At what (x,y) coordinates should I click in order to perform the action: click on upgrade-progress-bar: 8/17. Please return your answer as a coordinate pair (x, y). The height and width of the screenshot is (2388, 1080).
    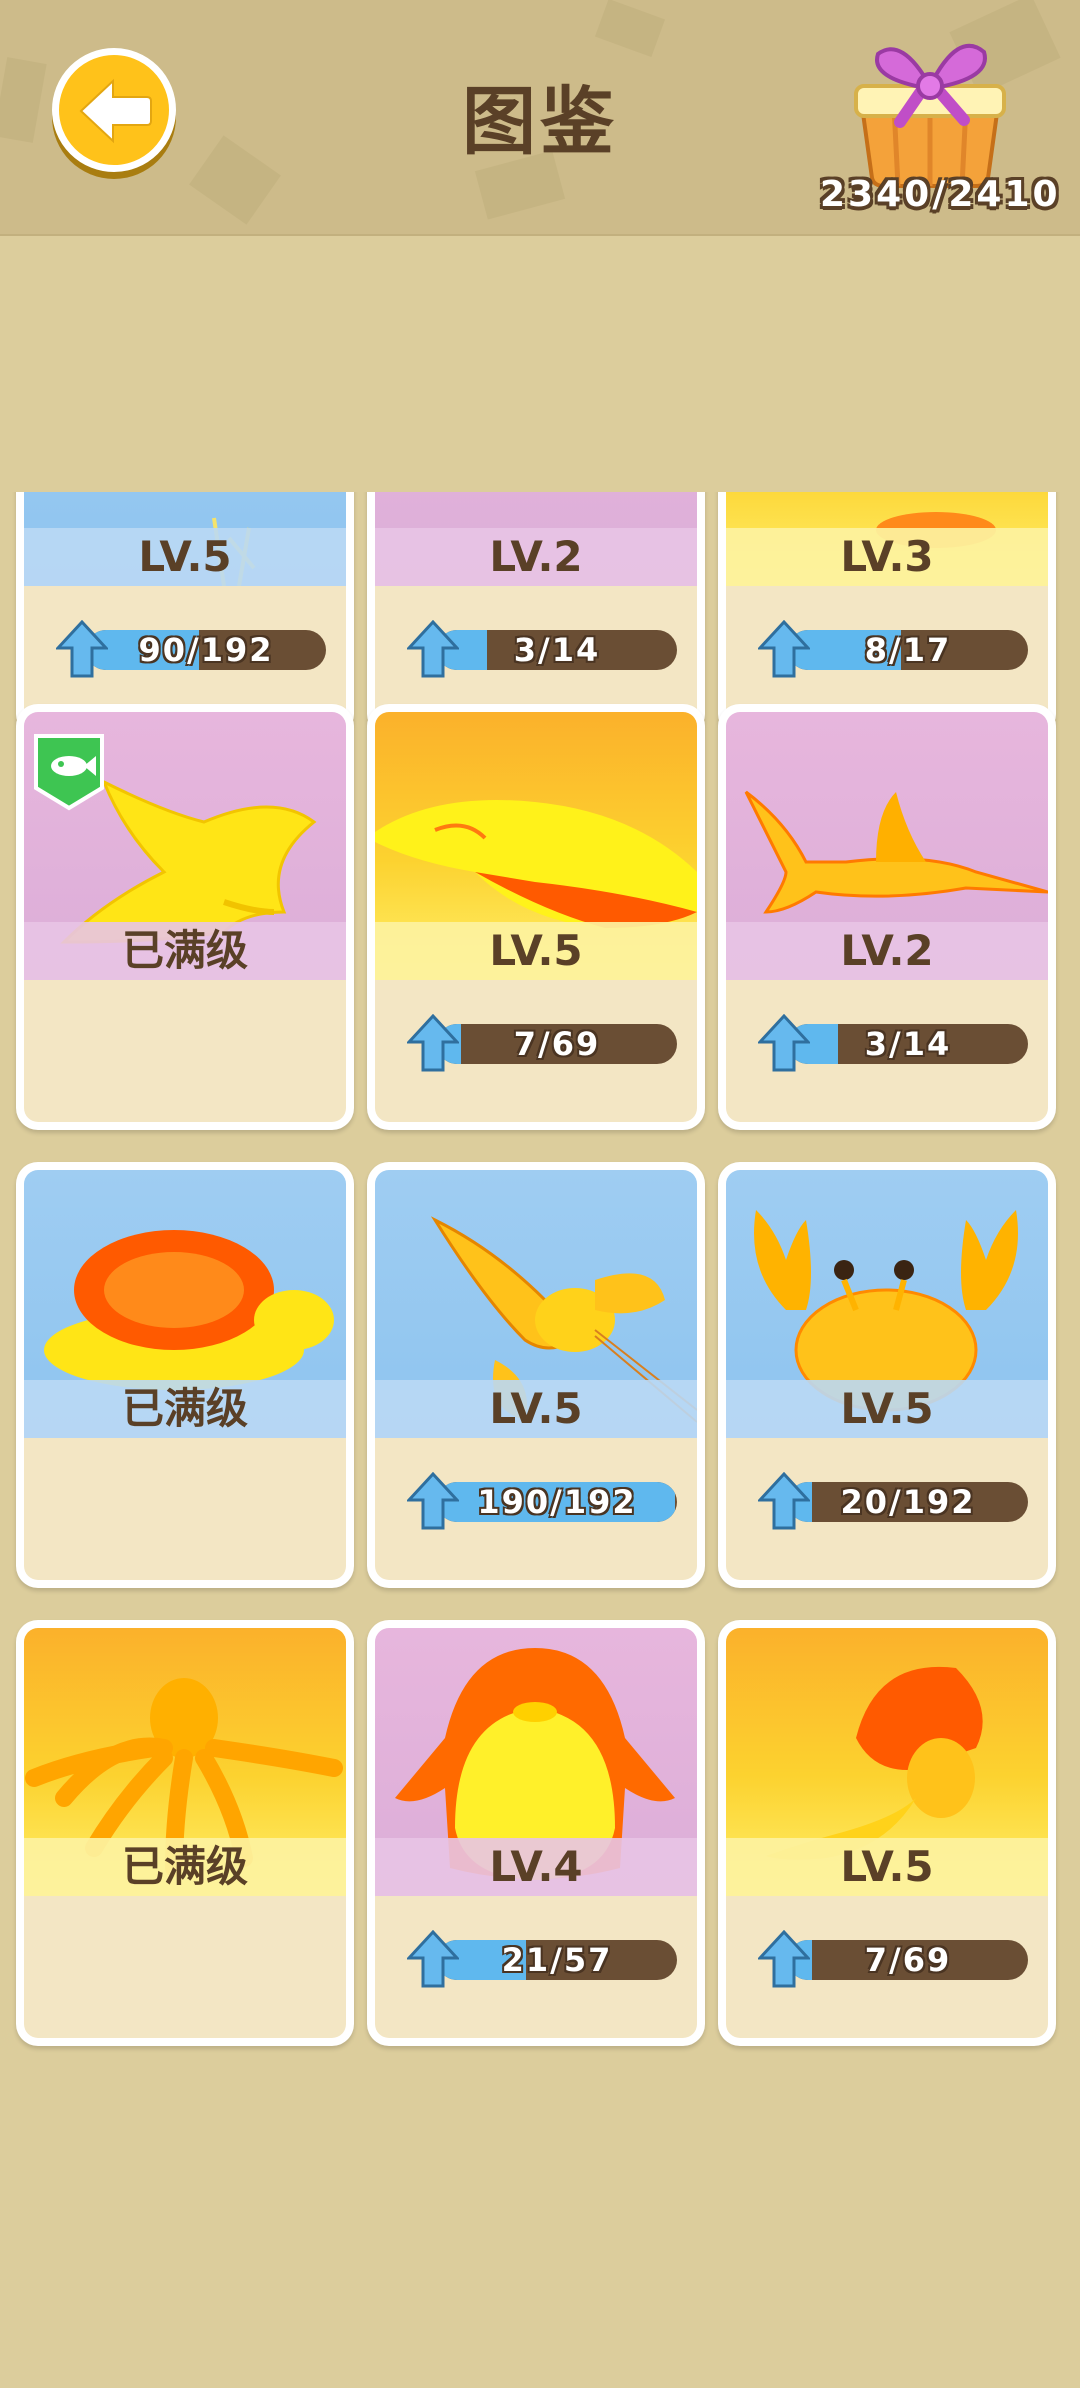
    Looking at the image, I should click on (896, 649).